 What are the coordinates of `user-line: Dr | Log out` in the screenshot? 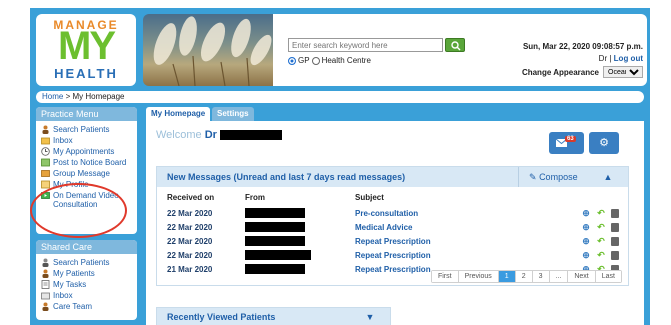 It's located at (621, 58).